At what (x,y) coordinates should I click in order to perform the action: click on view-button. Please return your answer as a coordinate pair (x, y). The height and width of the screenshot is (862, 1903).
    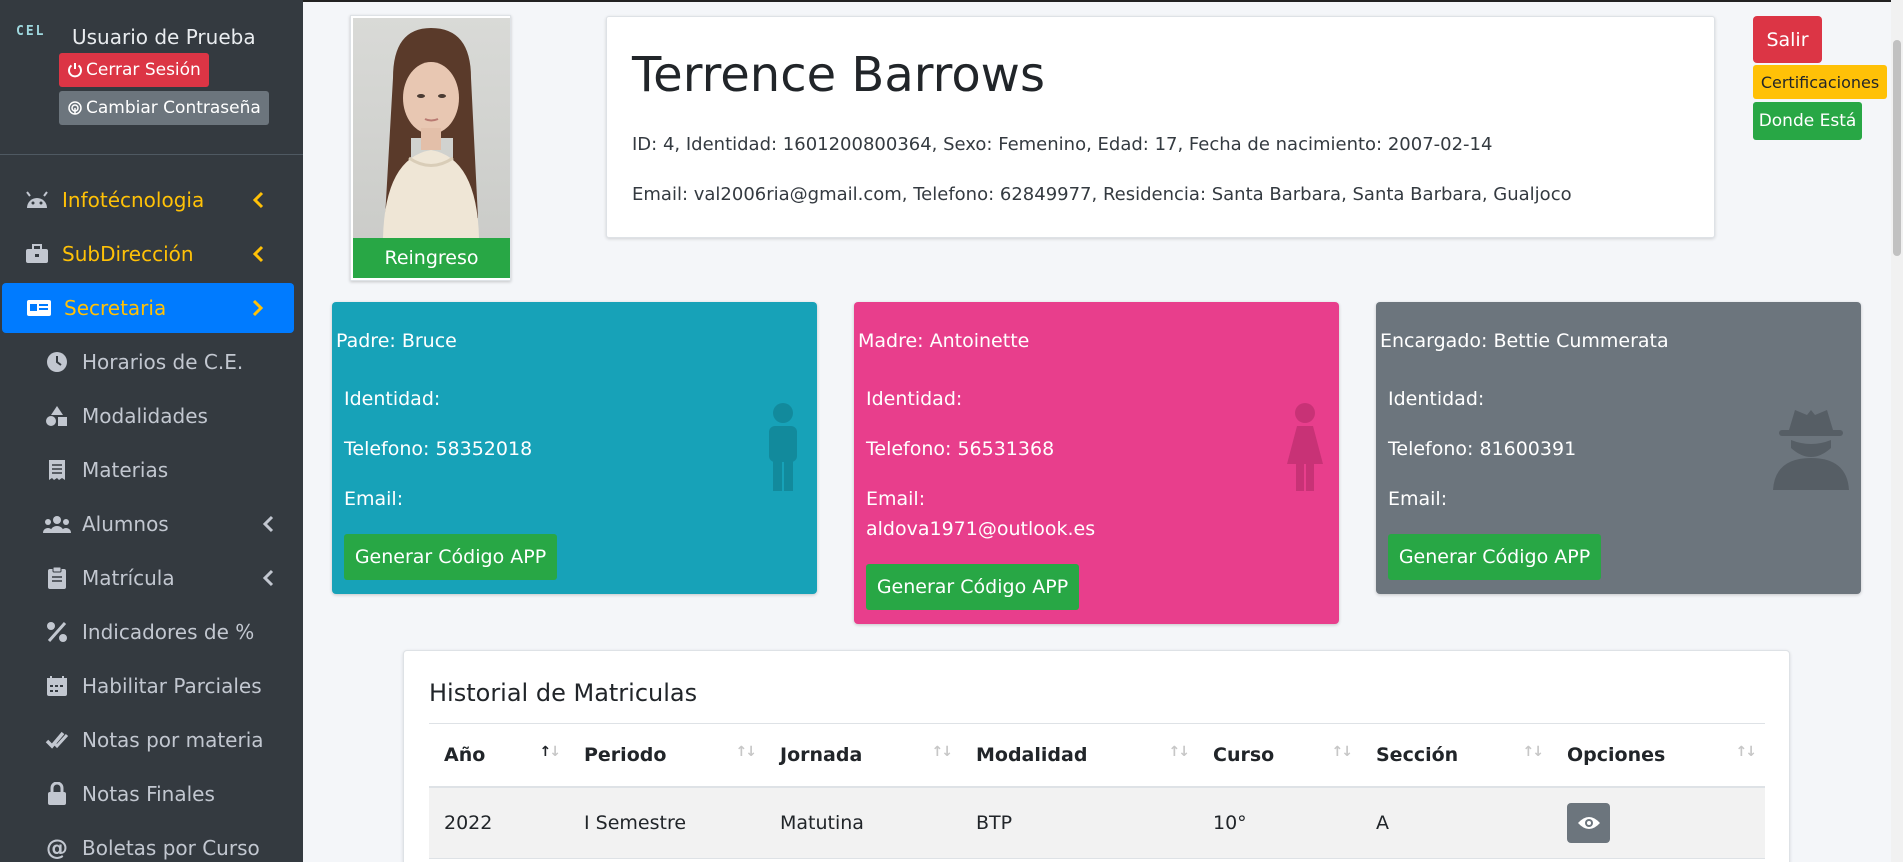
    Looking at the image, I should click on (1588, 822).